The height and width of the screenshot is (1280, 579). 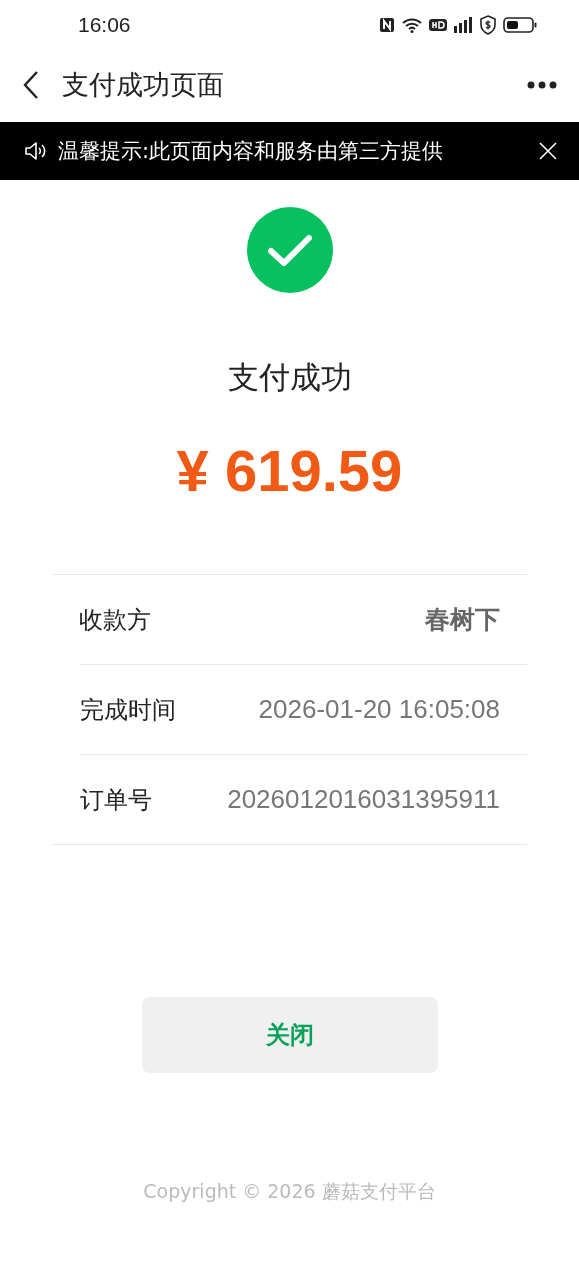 What do you see at coordinates (488, 25) in the screenshot?
I see `shield-icon` at bounding box center [488, 25].